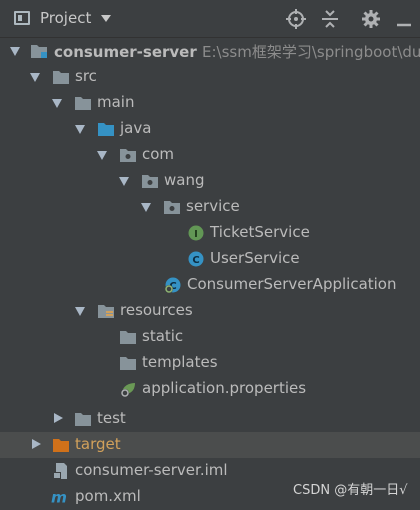 The width and height of the screenshot is (420, 510). I want to click on tree-label: TicketService, so click(260, 232).